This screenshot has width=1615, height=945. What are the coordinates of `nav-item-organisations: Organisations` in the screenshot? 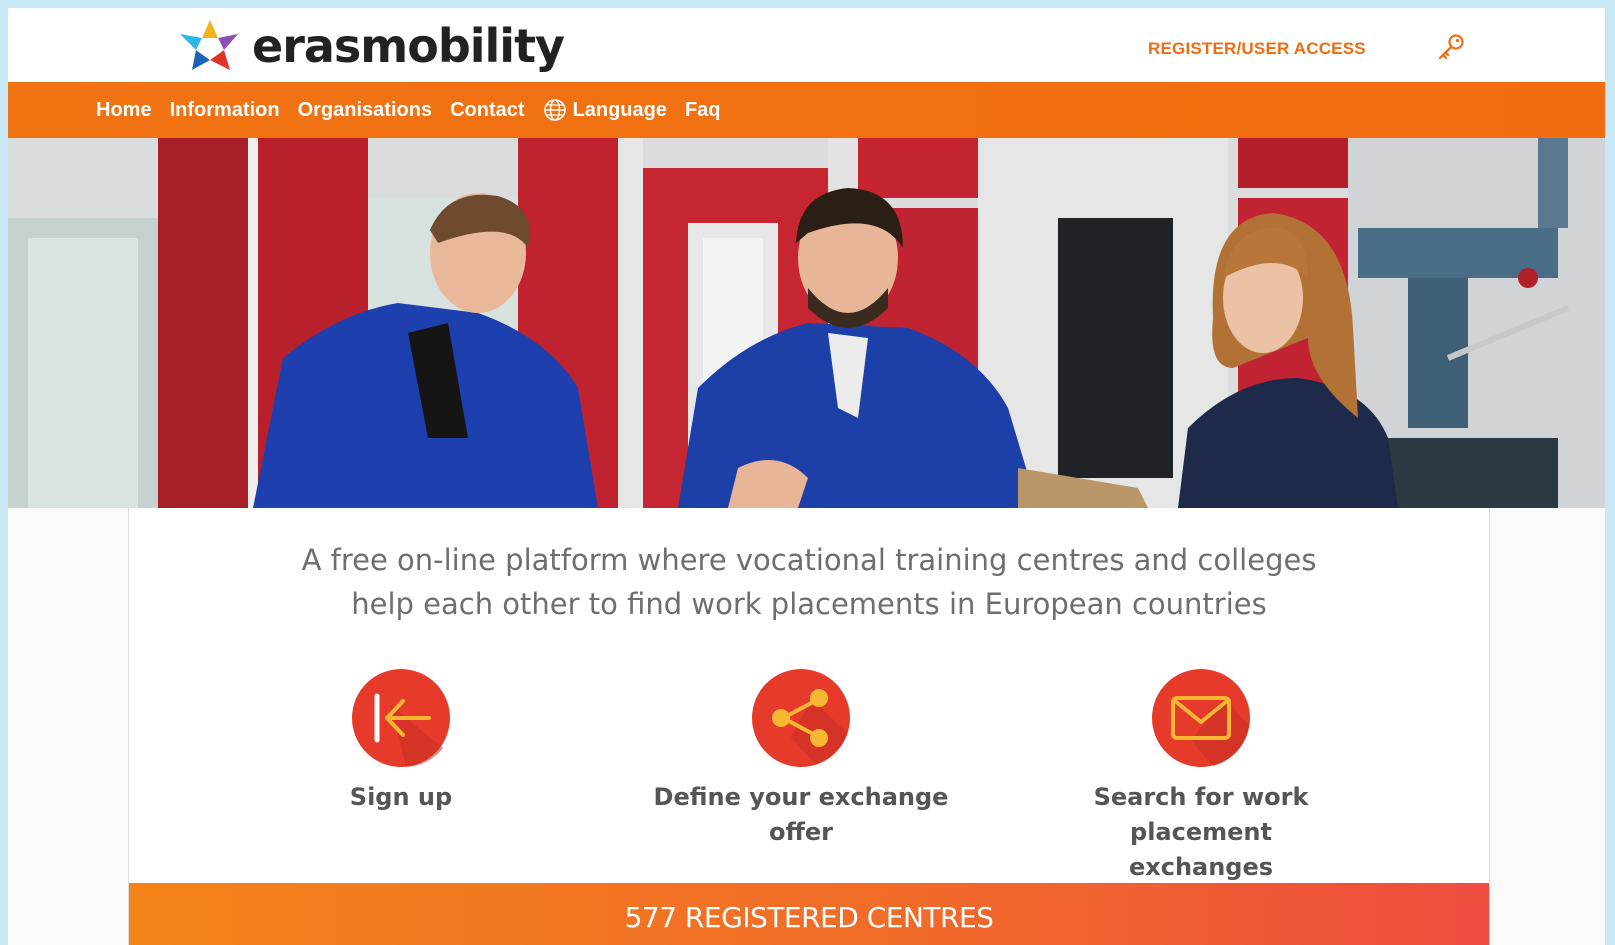 It's located at (365, 110).